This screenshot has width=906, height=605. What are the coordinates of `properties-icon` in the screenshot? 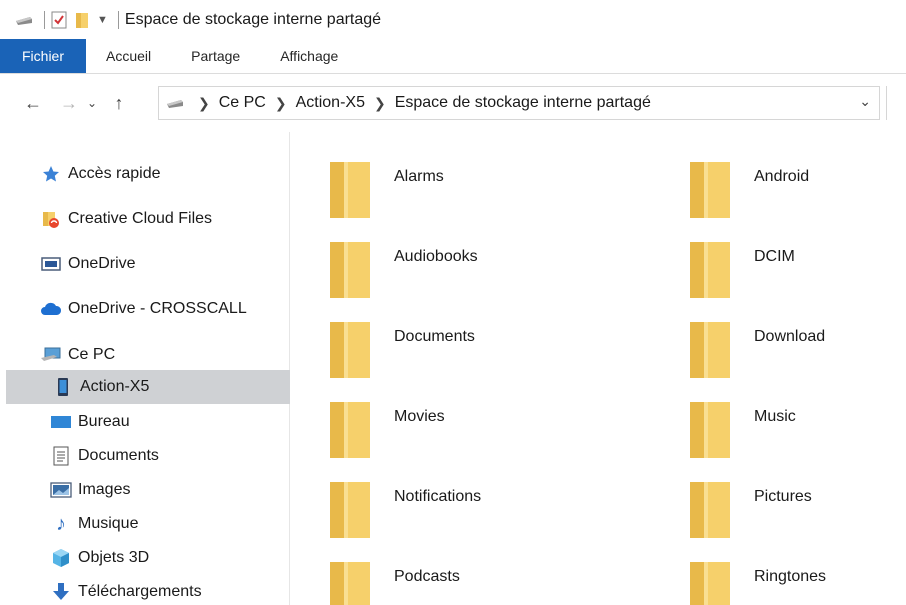 It's located at (59, 20).